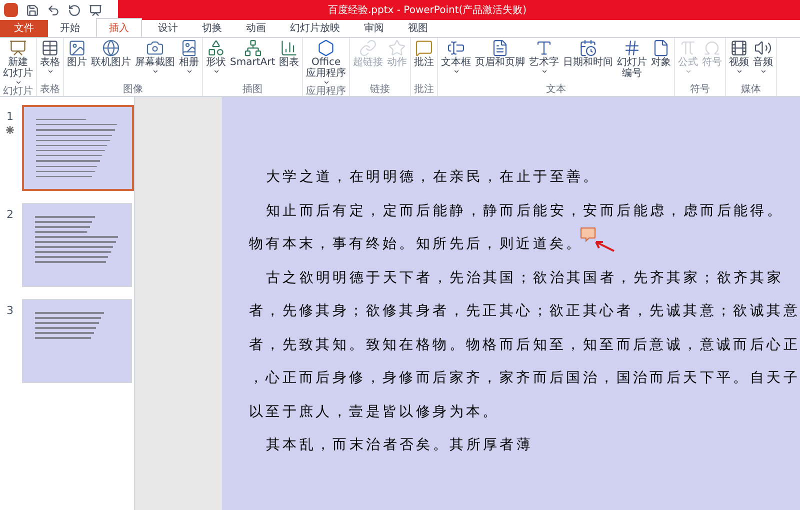 The width and height of the screenshot is (800, 510). Describe the element at coordinates (739, 48) in the screenshot. I see `film-icon` at that location.